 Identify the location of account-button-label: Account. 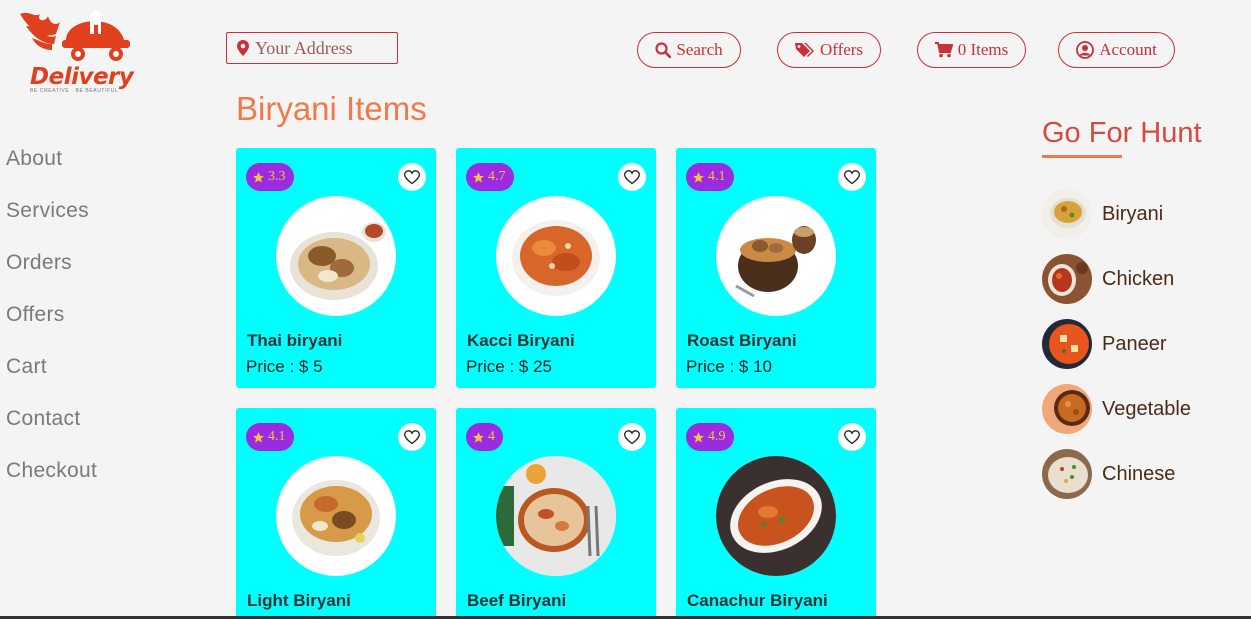
(1128, 49).